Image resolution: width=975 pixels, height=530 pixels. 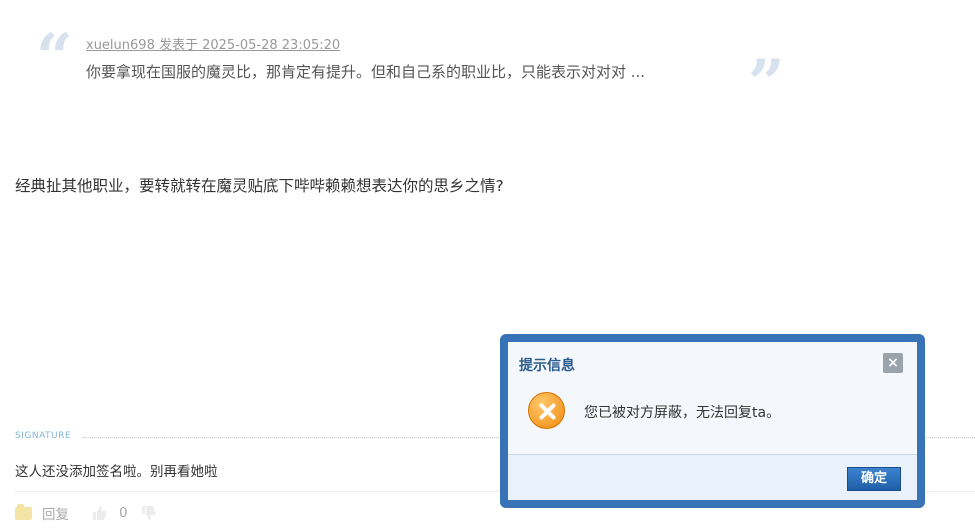 I want to click on close-icon: ×, so click(x=893, y=363).